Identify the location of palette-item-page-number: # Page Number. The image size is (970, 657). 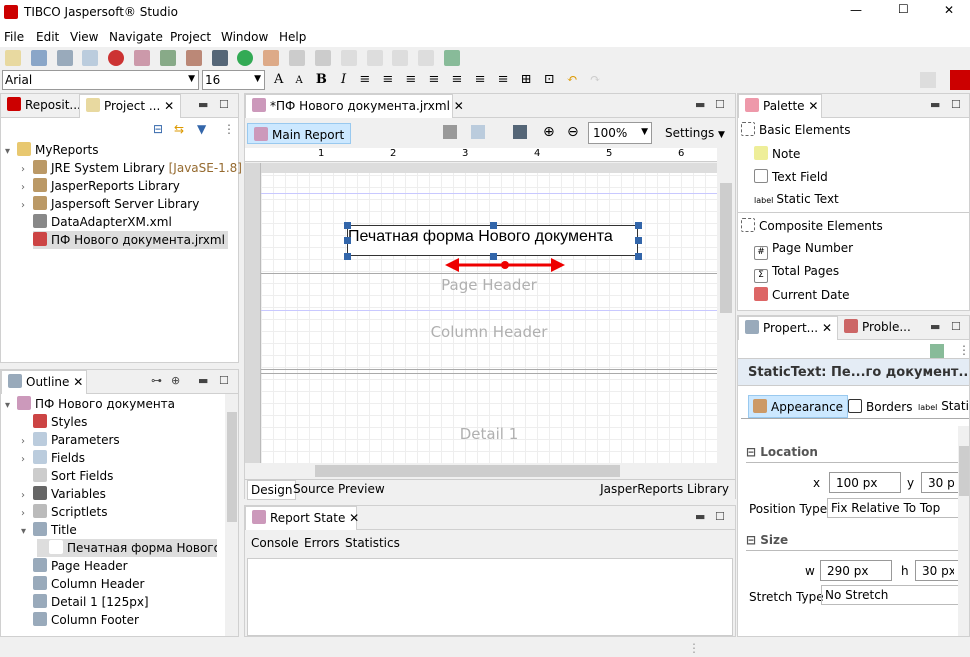
(803, 250).